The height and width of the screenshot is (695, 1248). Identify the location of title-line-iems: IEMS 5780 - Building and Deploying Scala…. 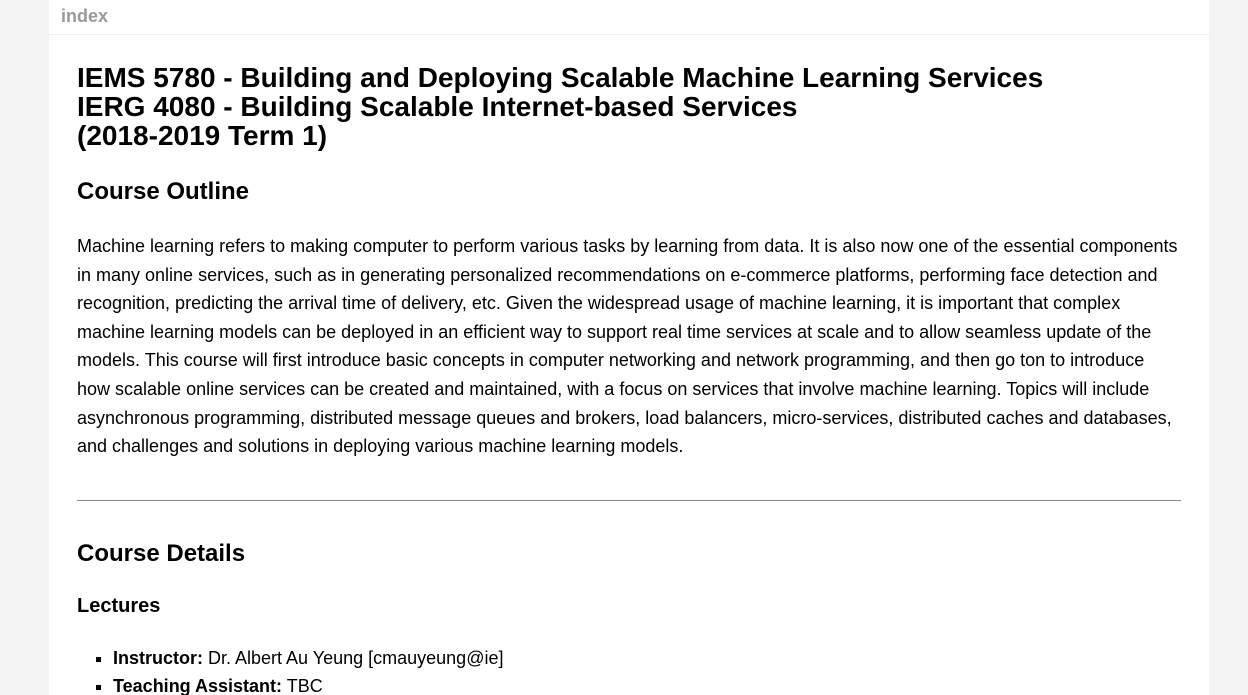
(560, 77).